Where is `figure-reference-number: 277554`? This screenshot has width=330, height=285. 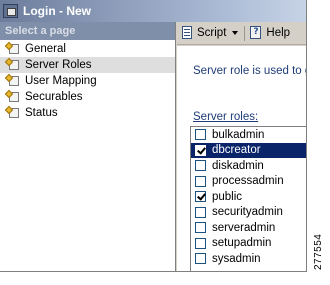
figure-reference-number: 277554 is located at coordinates (318, 251).